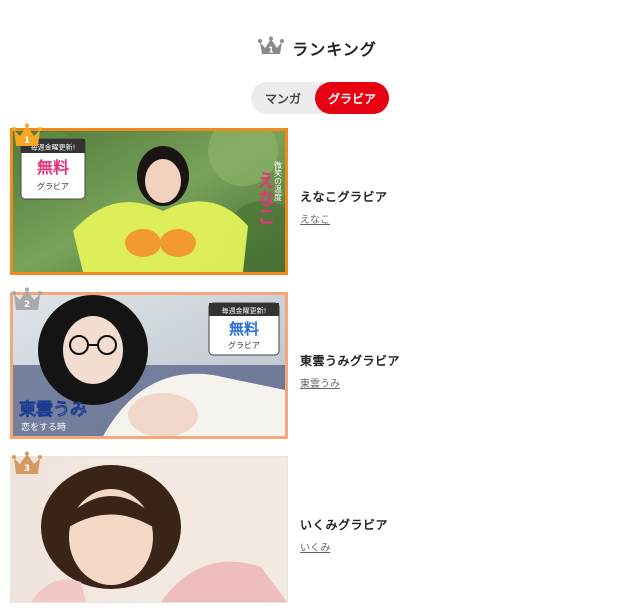 The height and width of the screenshot is (614, 635). I want to click on rank-1-crown-icon: 1, so click(27, 135).